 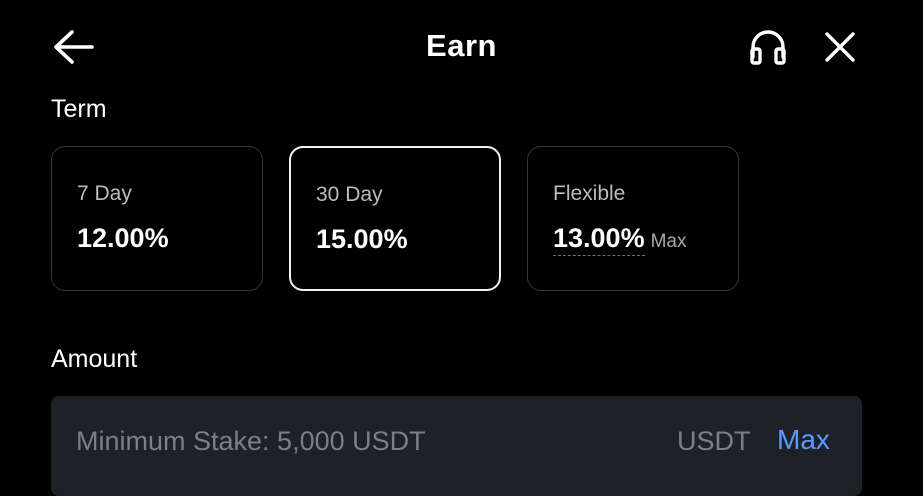 I want to click on amount-placeholder: Minimum Stake: 5,000 USDT, so click(x=251, y=441).